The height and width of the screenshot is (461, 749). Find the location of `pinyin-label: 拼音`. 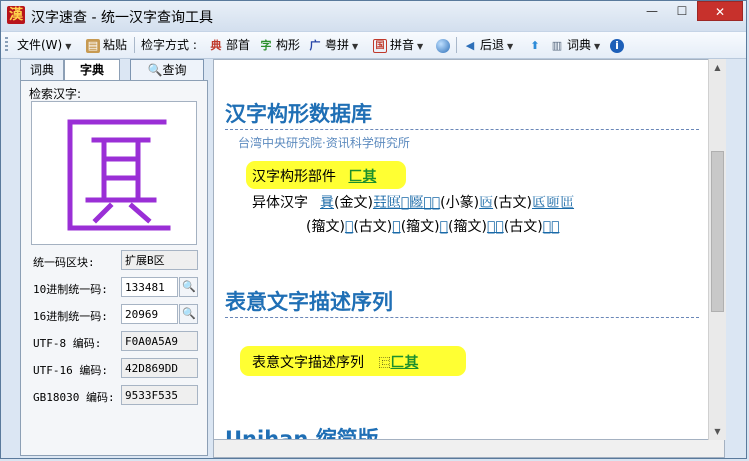

pinyin-label: 拼音 is located at coordinates (402, 45).